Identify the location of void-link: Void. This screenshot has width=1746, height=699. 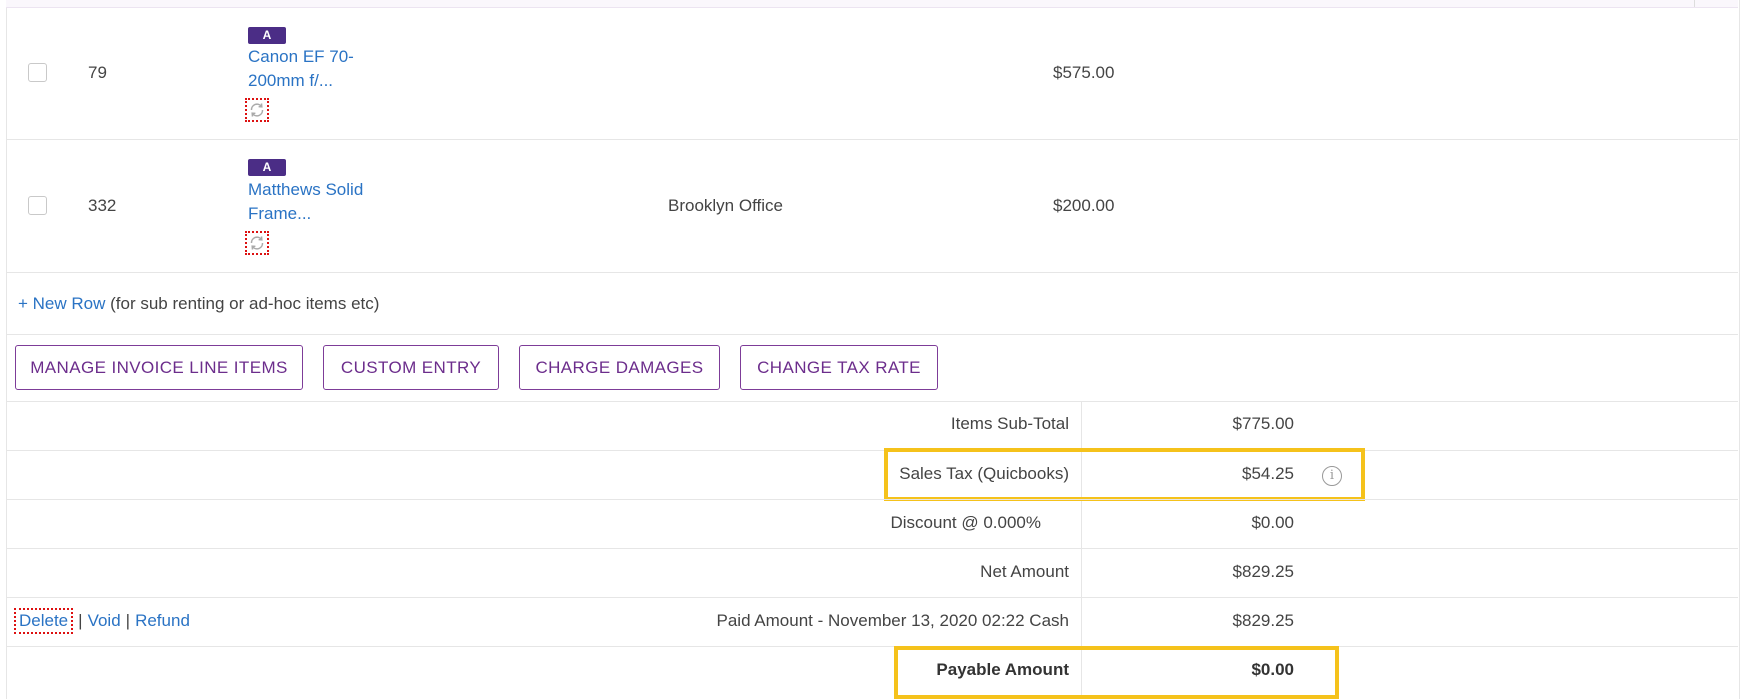
(104, 620).